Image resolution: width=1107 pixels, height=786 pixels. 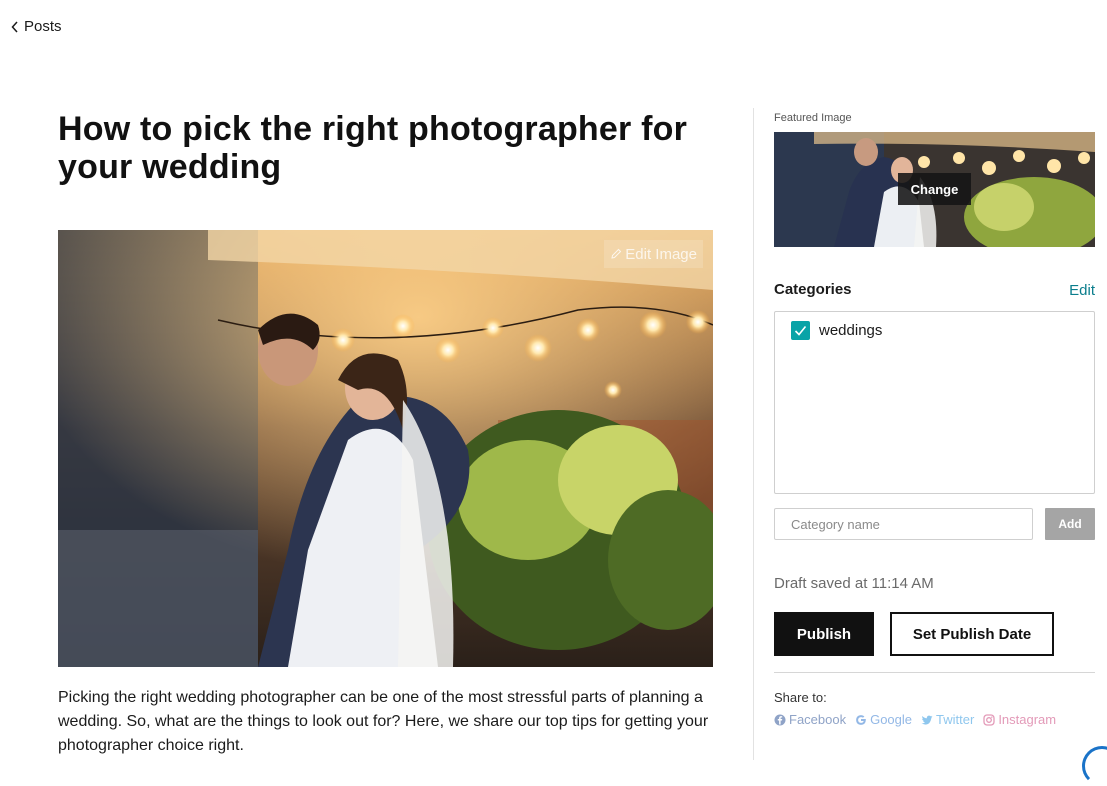 What do you see at coordinates (824, 634) in the screenshot?
I see `publish-button: Publish` at bounding box center [824, 634].